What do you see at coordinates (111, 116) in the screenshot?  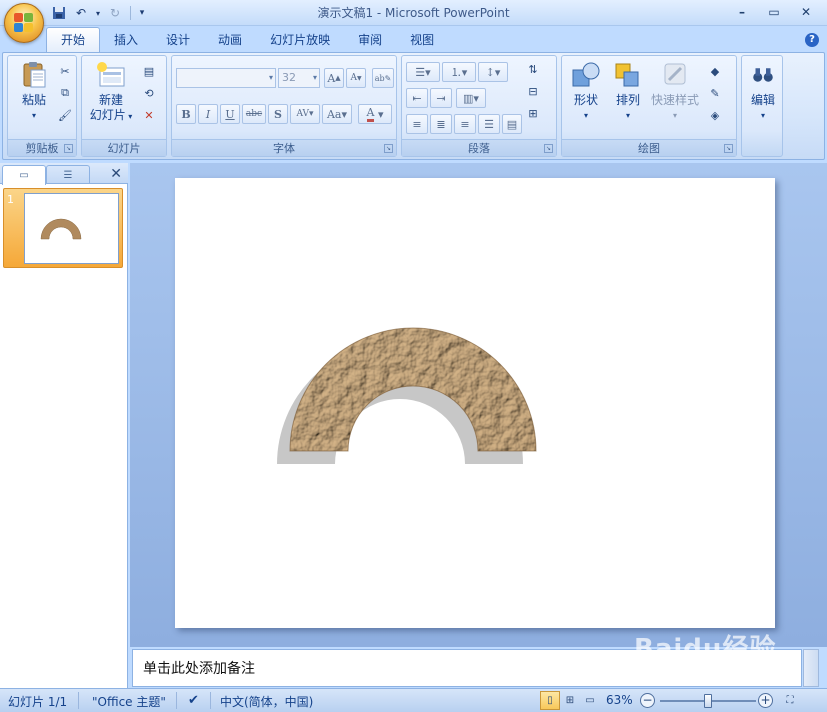 I see `new-slide-label-line2: 幻灯片 ▾` at bounding box center [111, 116].